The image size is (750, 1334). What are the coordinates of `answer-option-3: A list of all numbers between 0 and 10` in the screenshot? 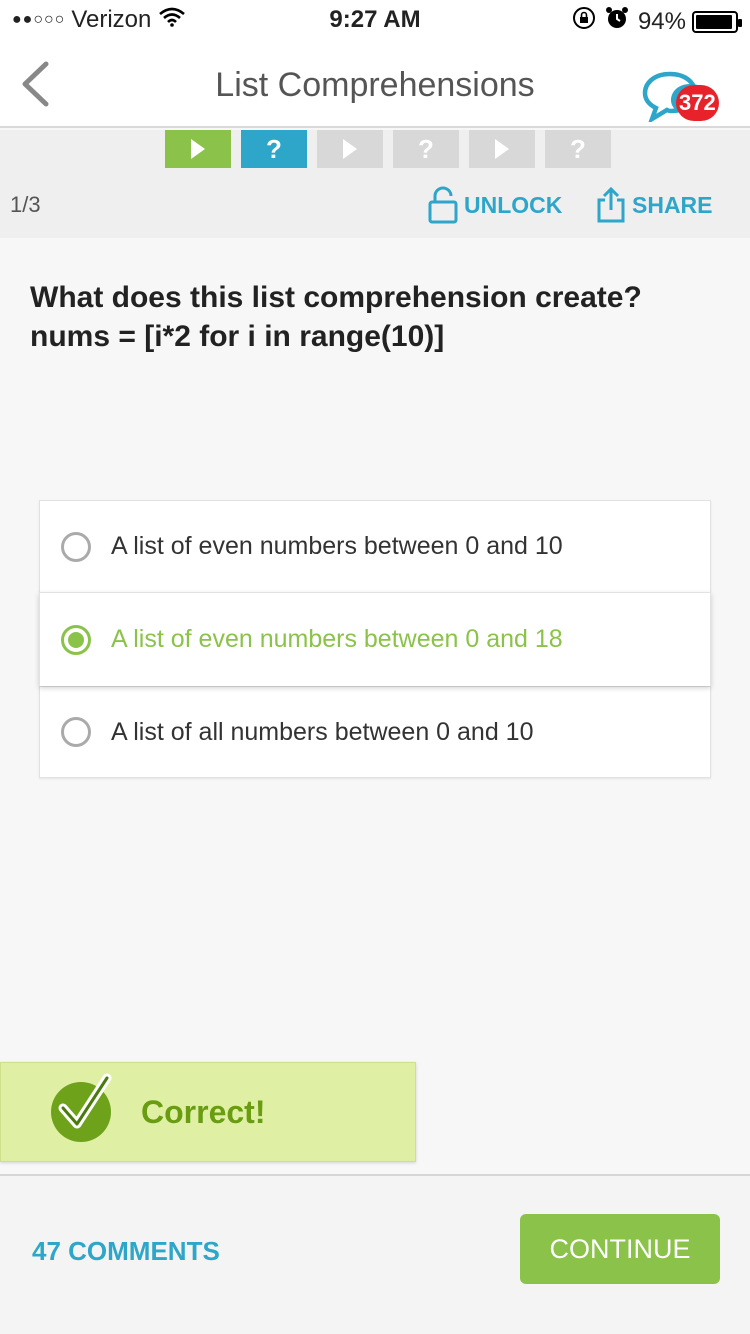 It's located at (375, 732).